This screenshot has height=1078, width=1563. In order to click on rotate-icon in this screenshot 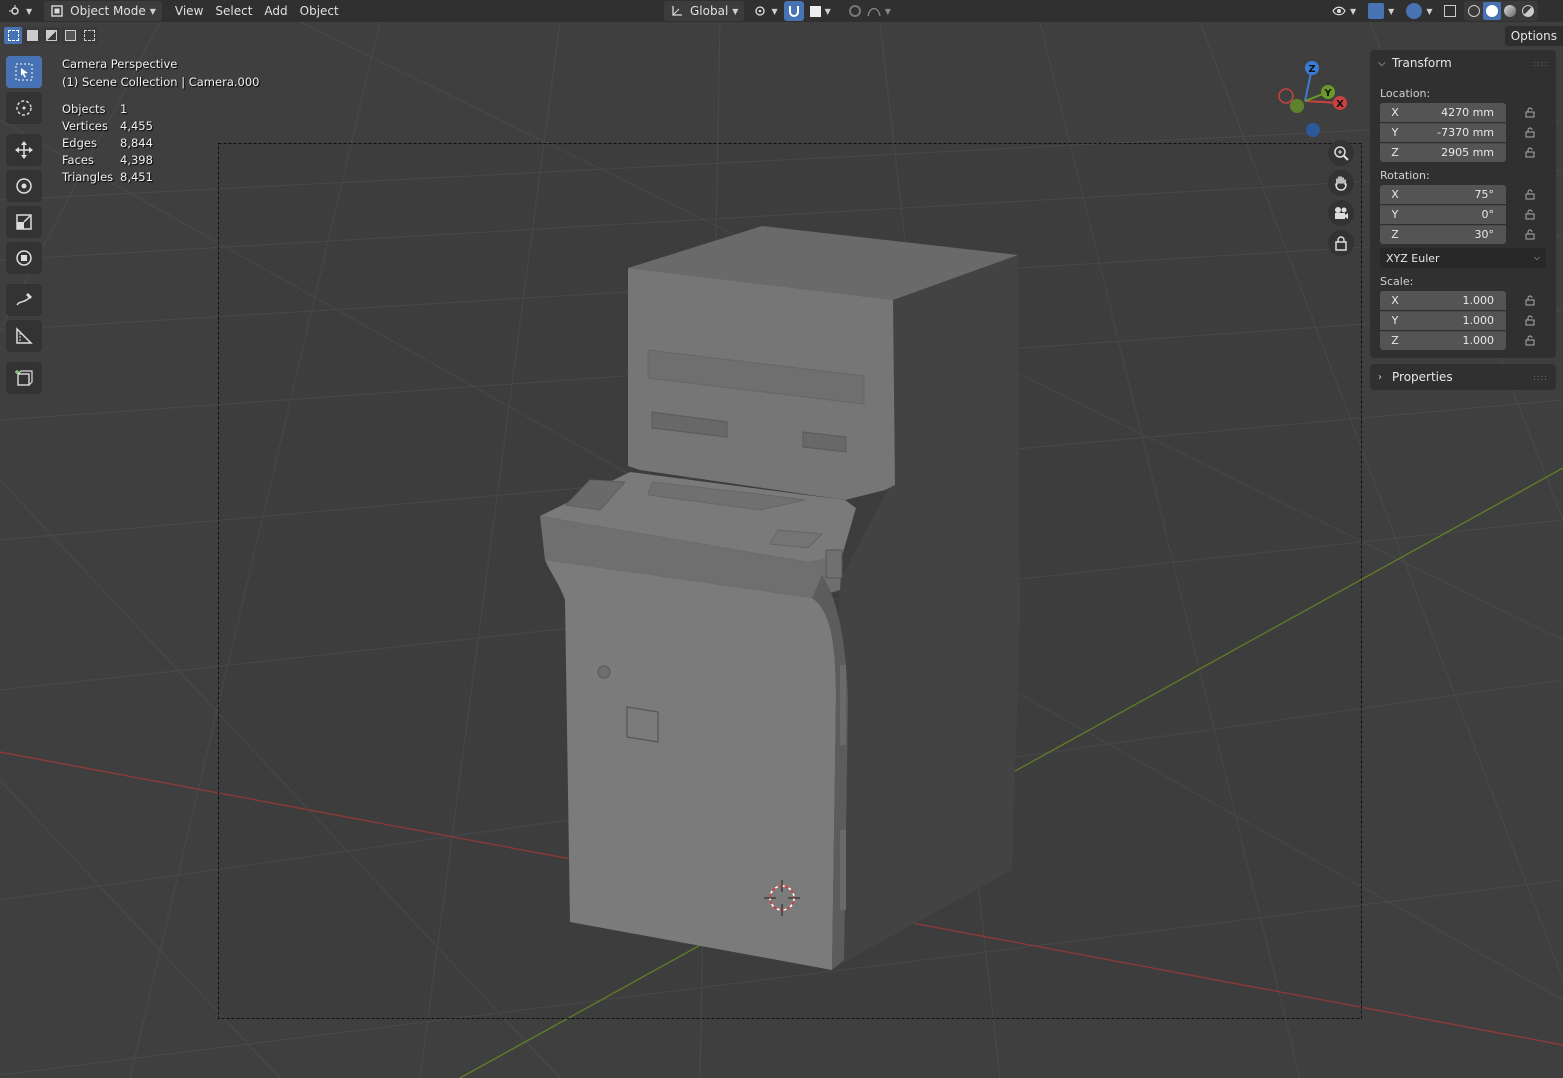, I will do `click(24, 186)`.